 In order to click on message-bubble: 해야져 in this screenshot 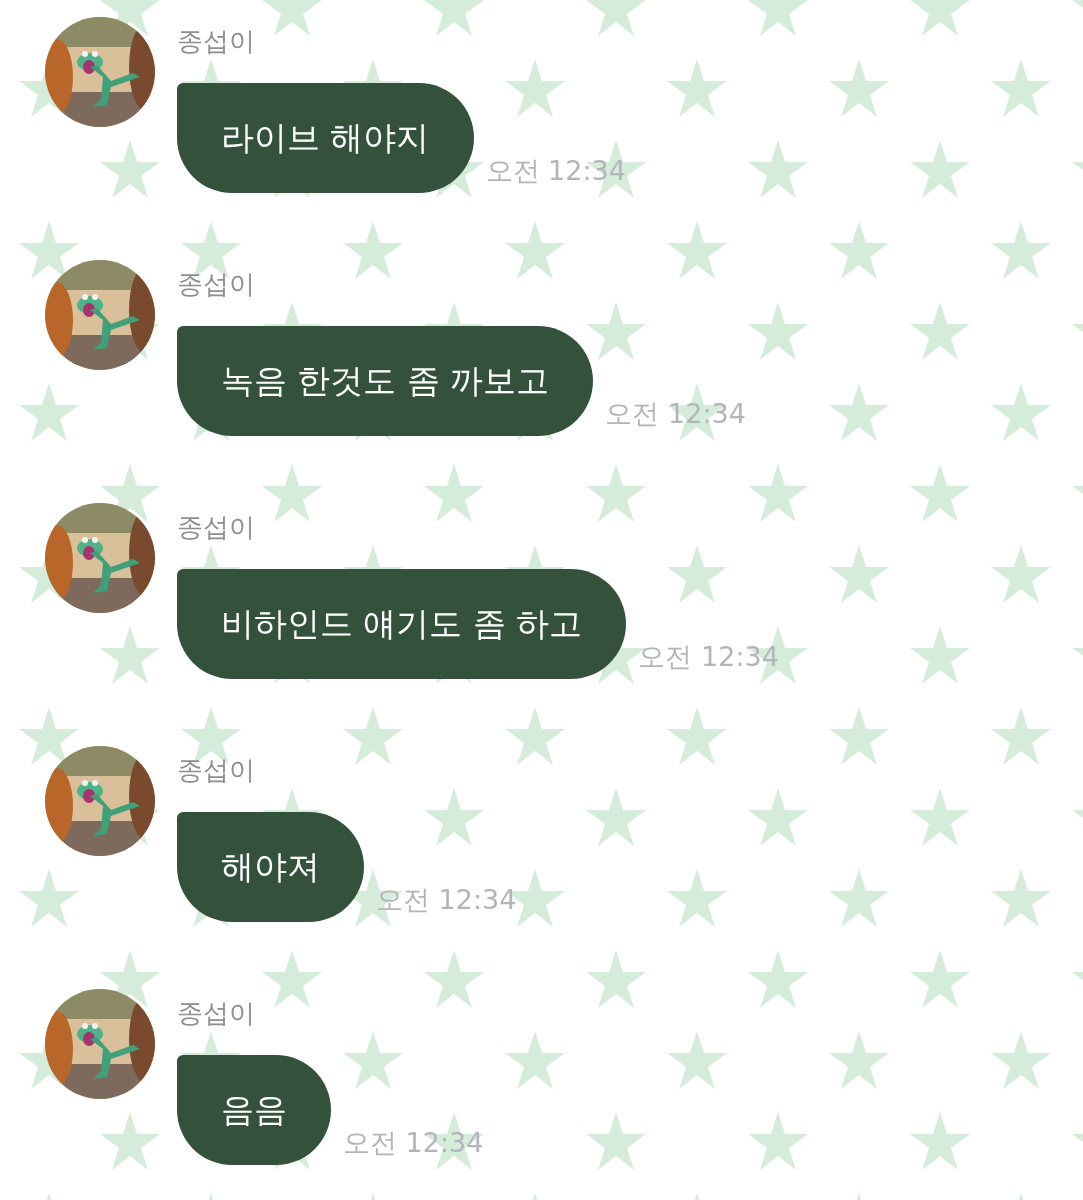, I will do `click(270, 867)`.